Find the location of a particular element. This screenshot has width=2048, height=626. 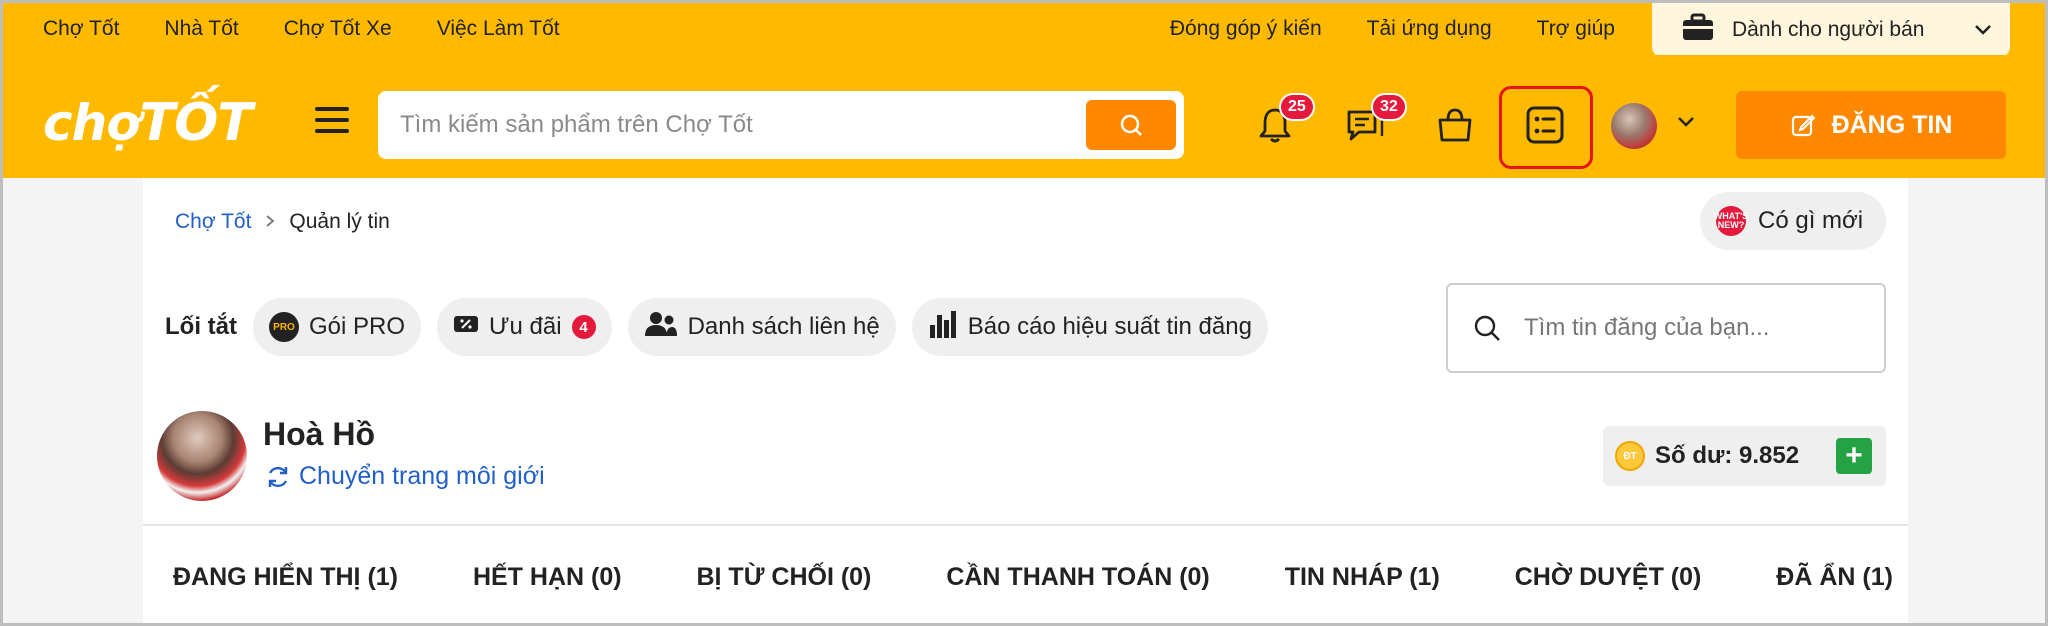

tab-expired: HẾT HẠN (0) is located at coordinates (547, 577).